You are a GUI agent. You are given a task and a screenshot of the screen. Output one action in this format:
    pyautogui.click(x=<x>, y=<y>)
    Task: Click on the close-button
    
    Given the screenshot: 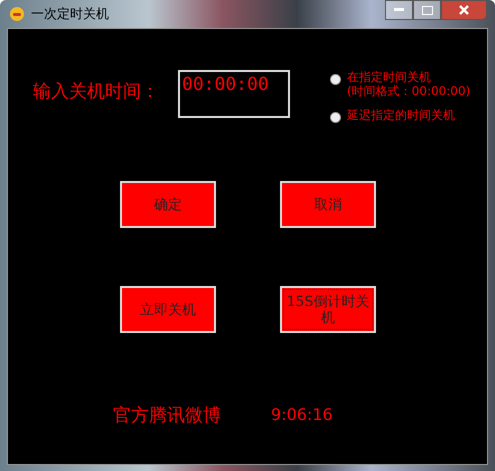 What is the action you would take?
    pyautogui.click(x=464, y=10)
    